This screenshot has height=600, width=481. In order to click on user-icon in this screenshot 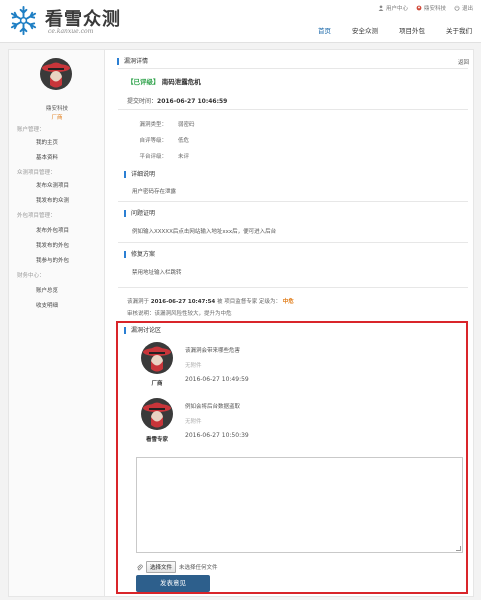, I will do `click(381, 8)`.